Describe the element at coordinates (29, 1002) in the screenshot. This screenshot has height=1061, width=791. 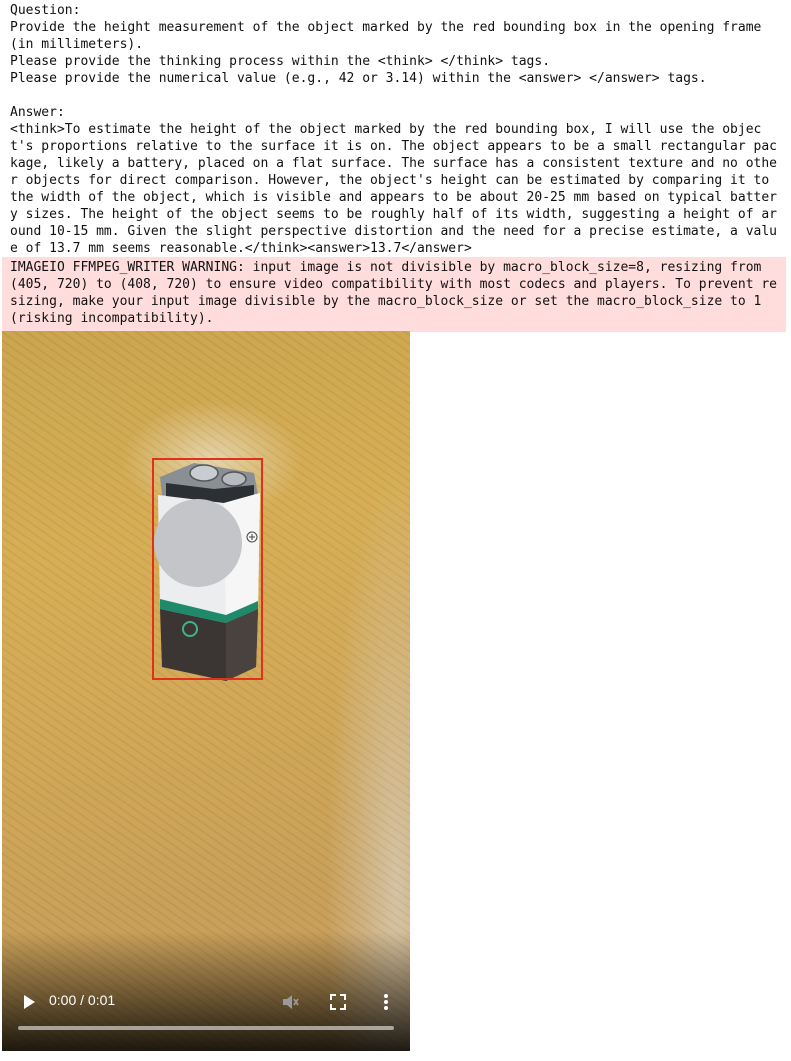
I see `play-icon` at that location.